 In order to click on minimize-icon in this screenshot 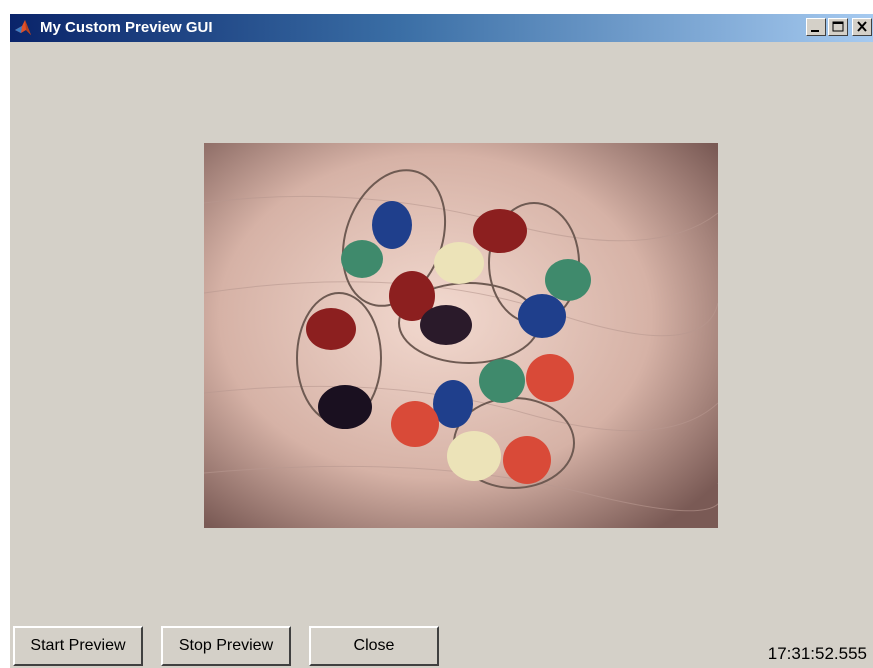, I will do `click(815, 31)`.